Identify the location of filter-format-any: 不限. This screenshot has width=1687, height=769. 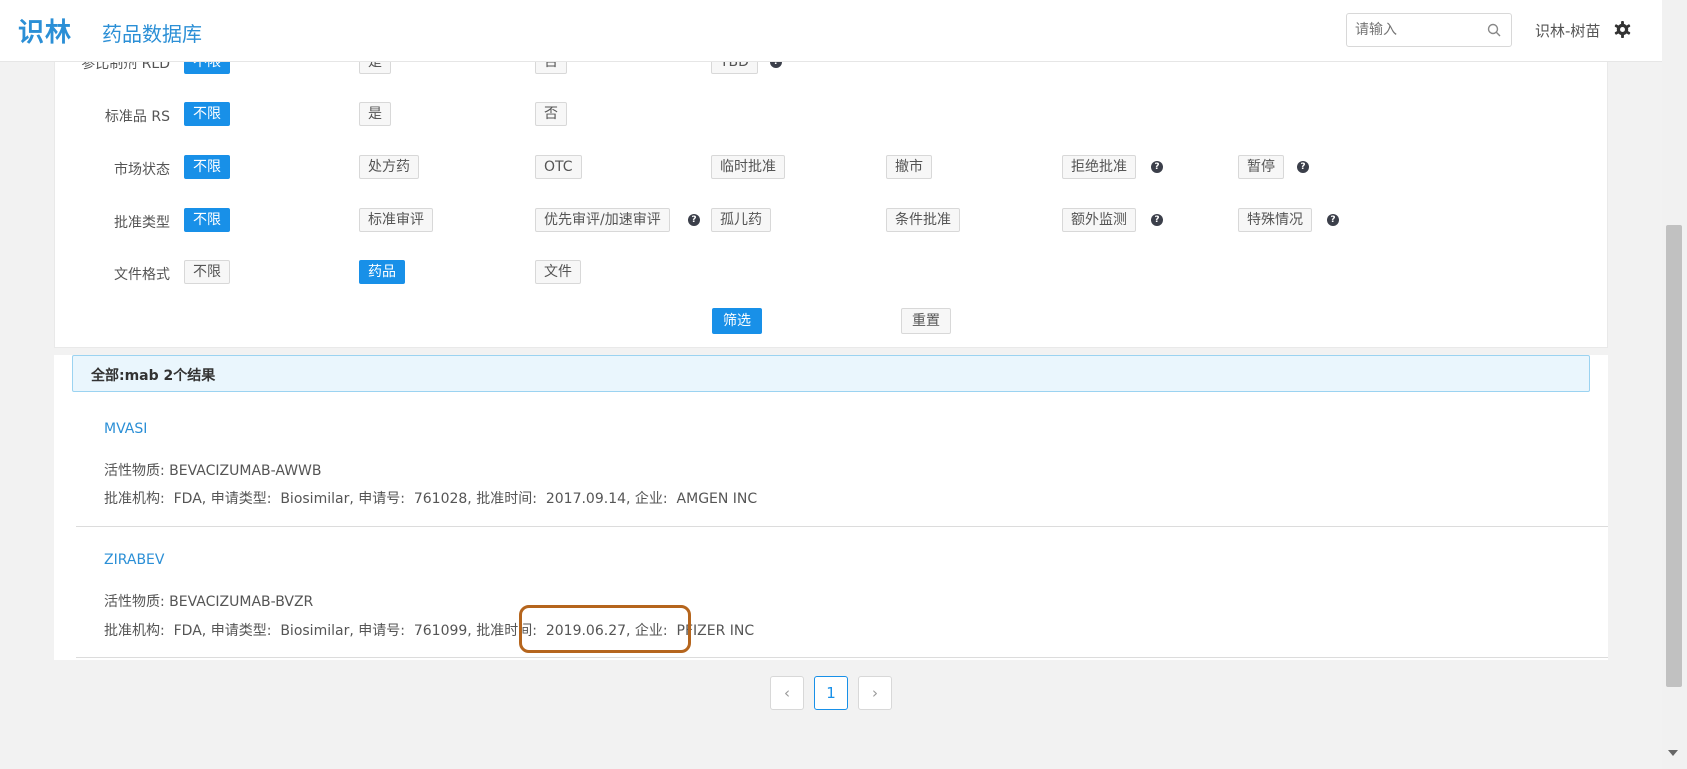
(207, 272).